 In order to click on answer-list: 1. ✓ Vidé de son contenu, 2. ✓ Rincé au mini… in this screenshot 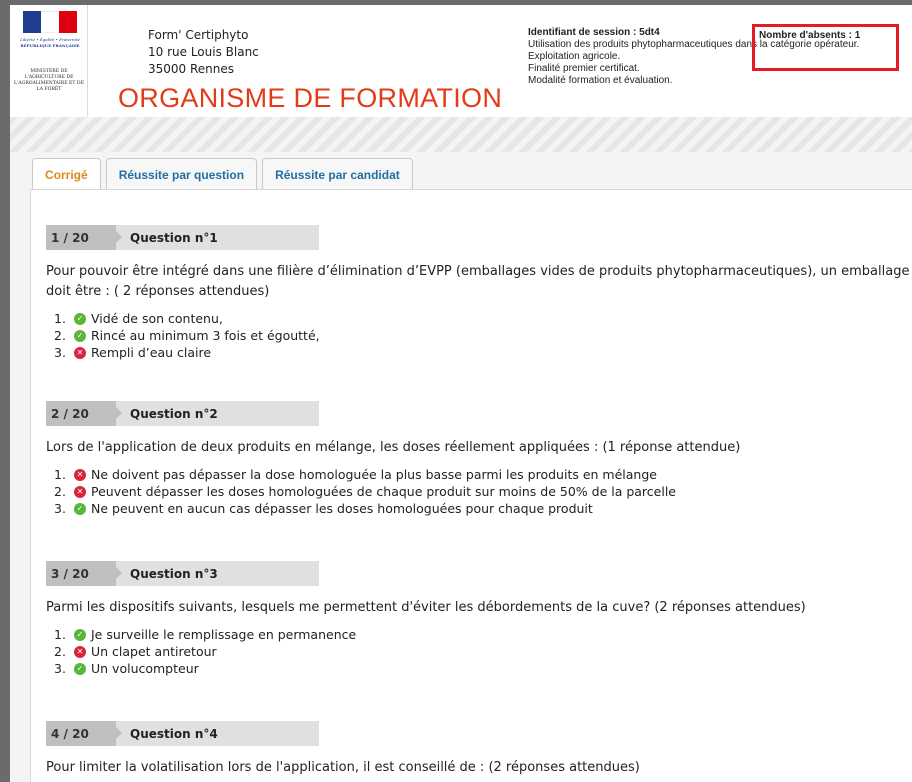, I will do `click(478, 335)`.